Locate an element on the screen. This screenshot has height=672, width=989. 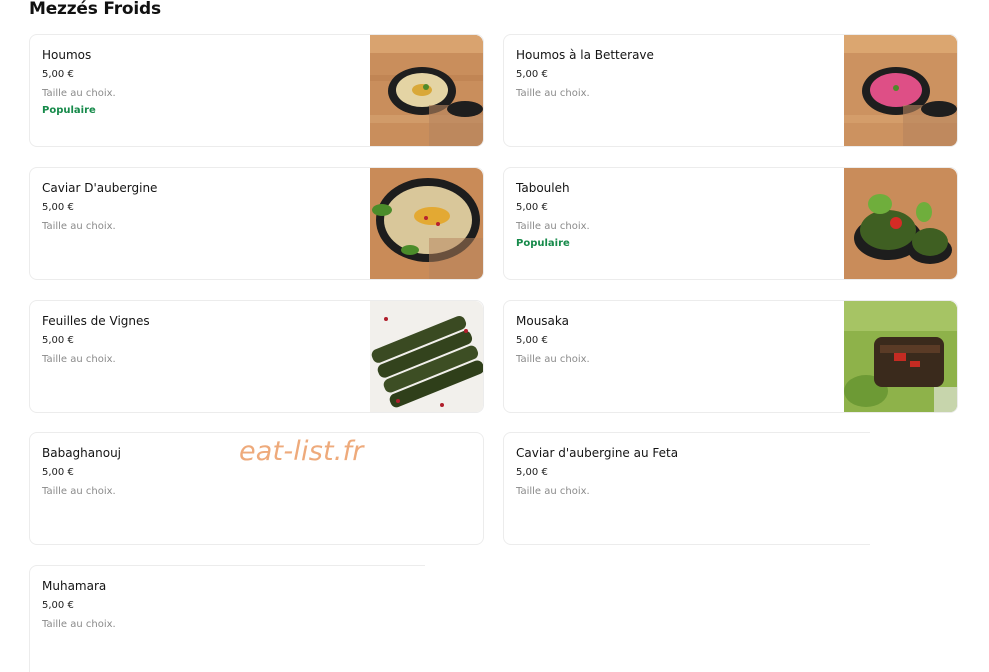
item-name: Tabouleh is located at coordinates (543, 188).